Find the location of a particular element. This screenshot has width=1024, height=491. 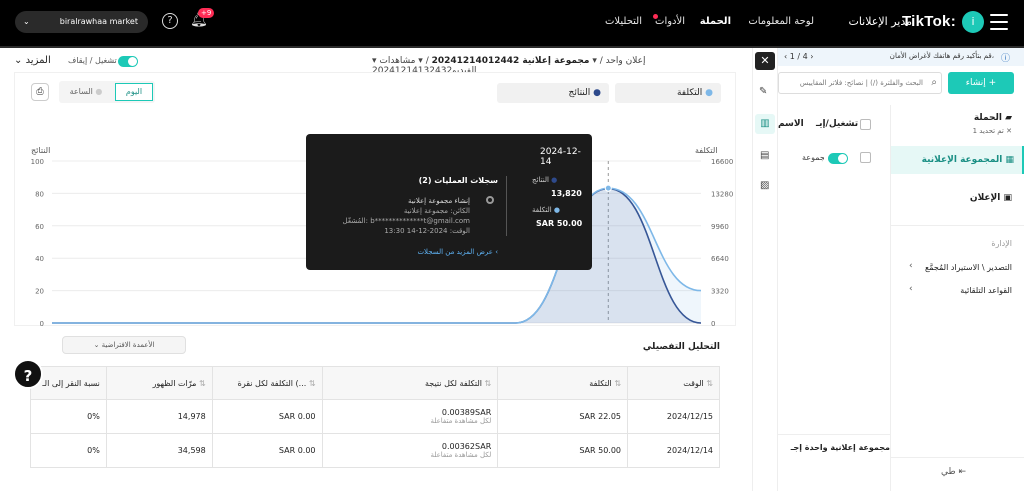

tools-dot is located at coordinates (655, 16).